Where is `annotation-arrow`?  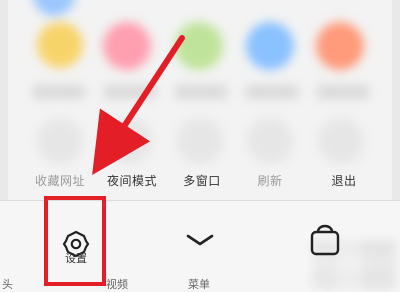
annotation-arrow is located at coordinates (138, 105).